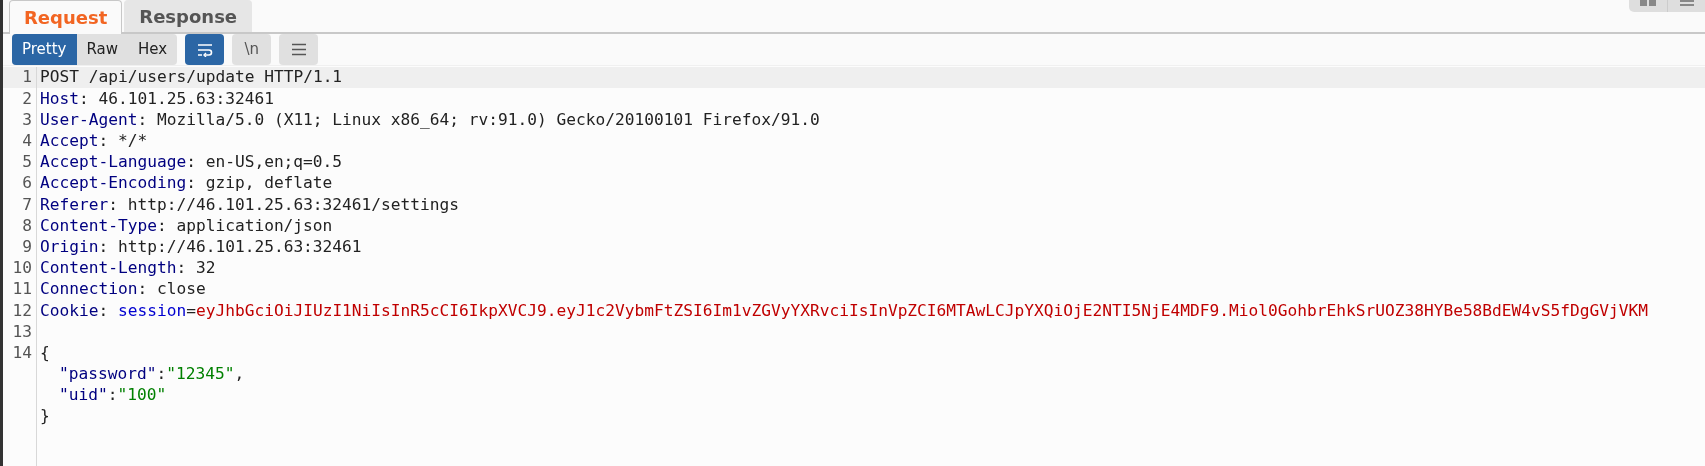 The image size is (1705, 466). I want to click on header-value: 46.101.25.63:32461, so click(186, 98).